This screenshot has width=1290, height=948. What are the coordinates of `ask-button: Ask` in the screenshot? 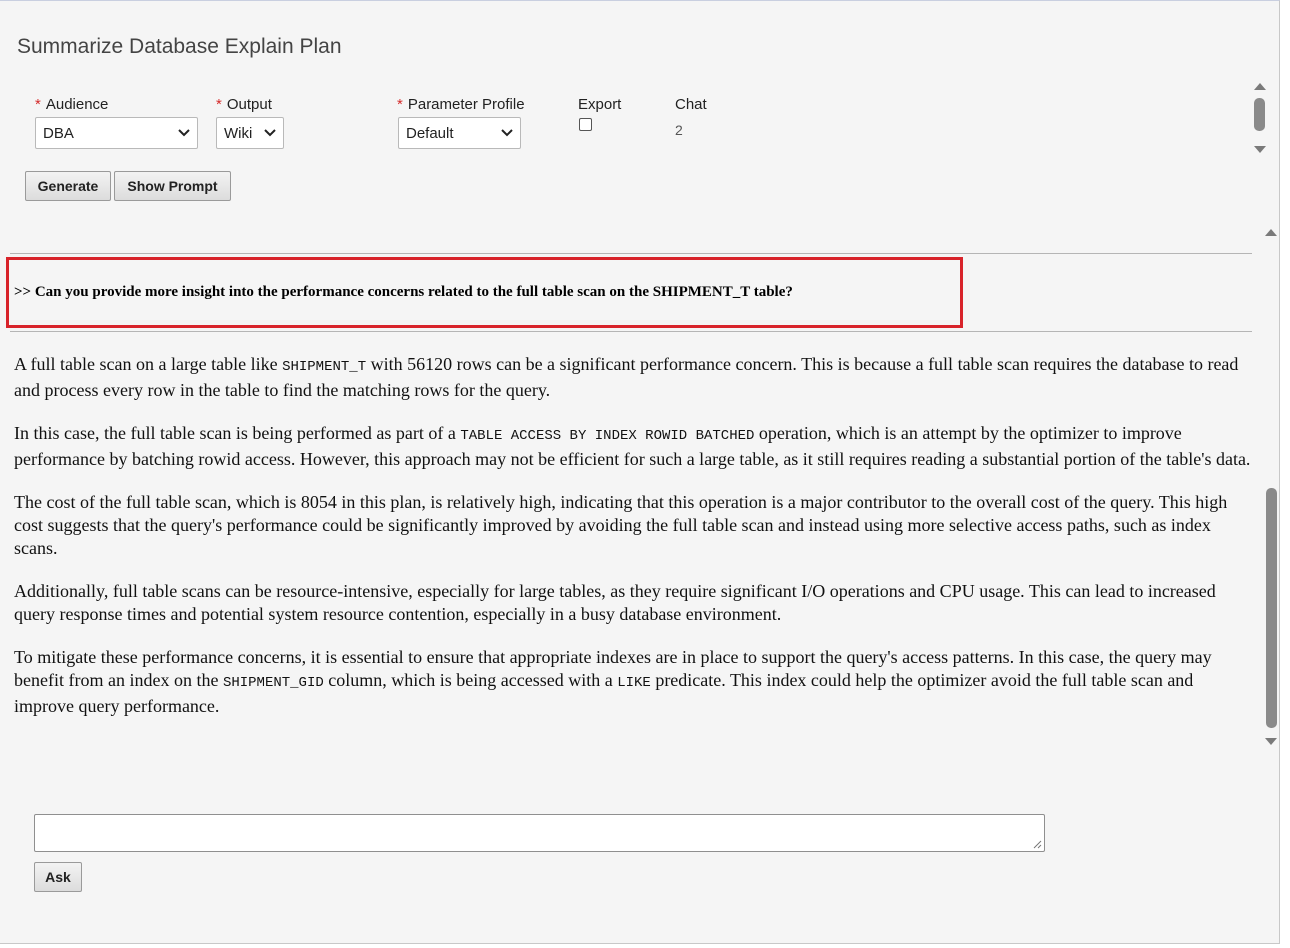 It's located at (58, 877).